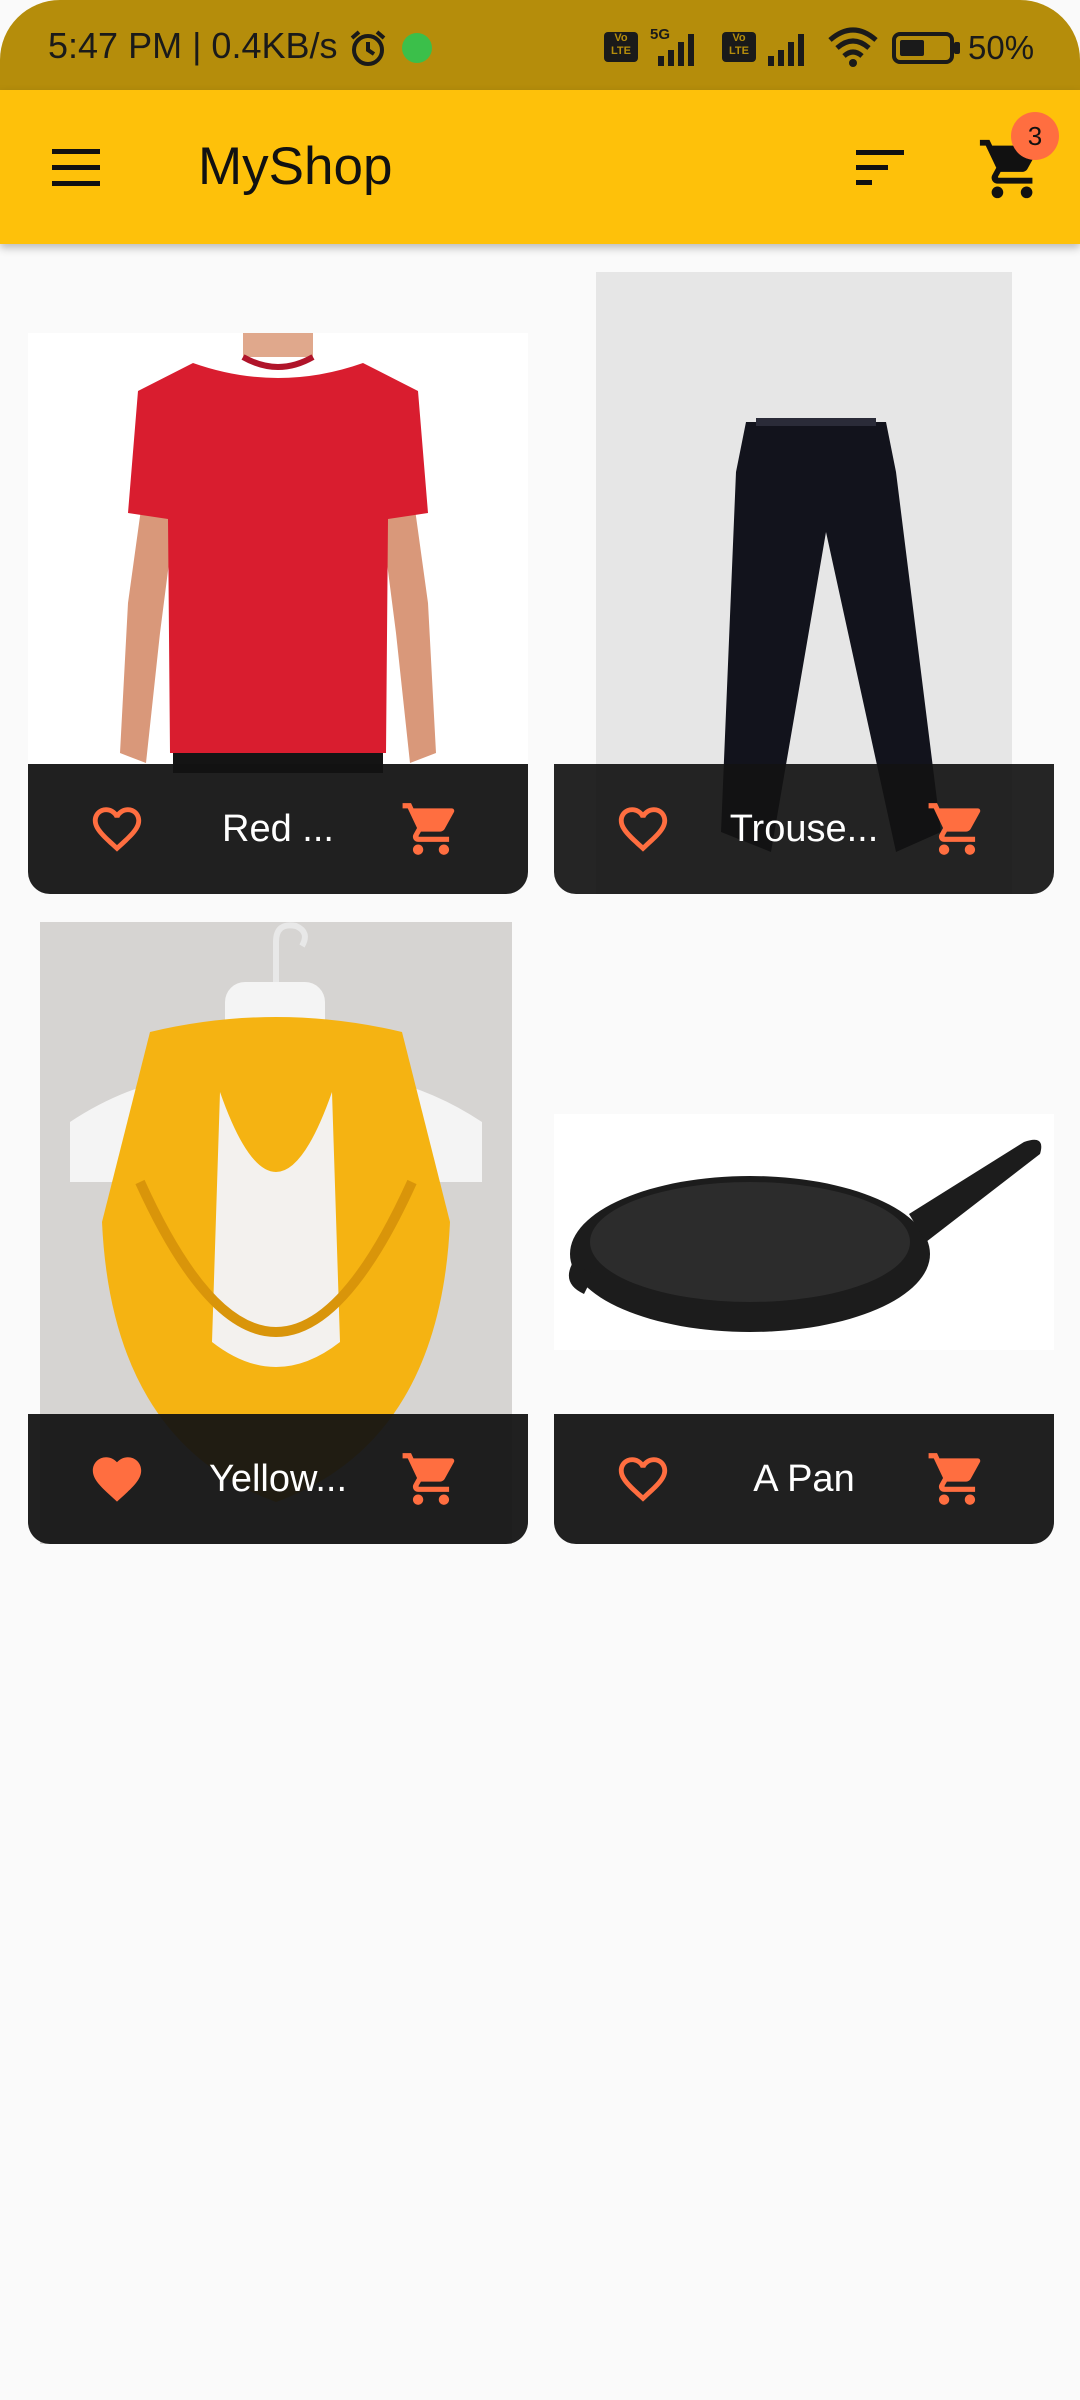 This screenshot has width=1080, height=2400. I want to click on battery-percentage: 50%, so click(1001, 47).